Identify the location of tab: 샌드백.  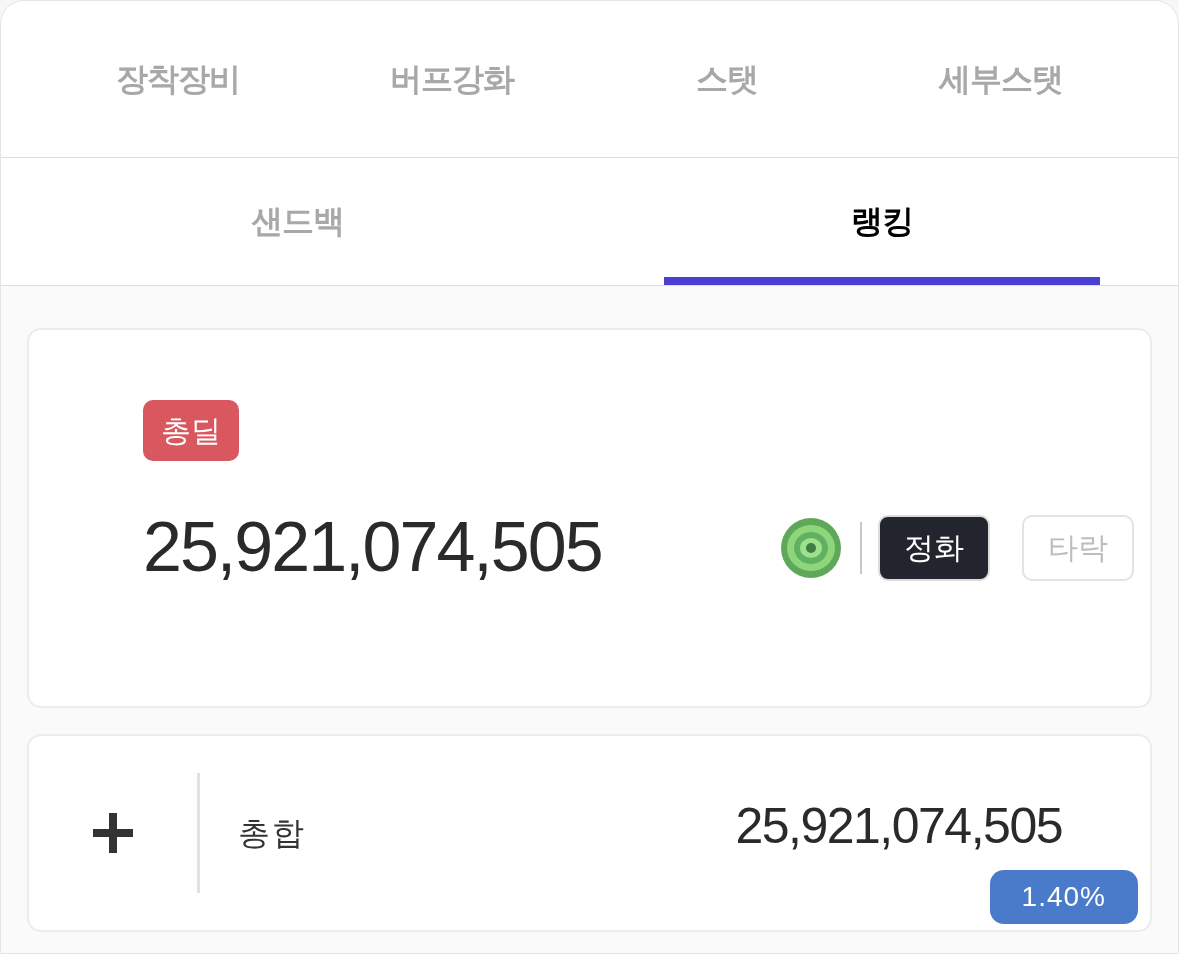
(297, 221).